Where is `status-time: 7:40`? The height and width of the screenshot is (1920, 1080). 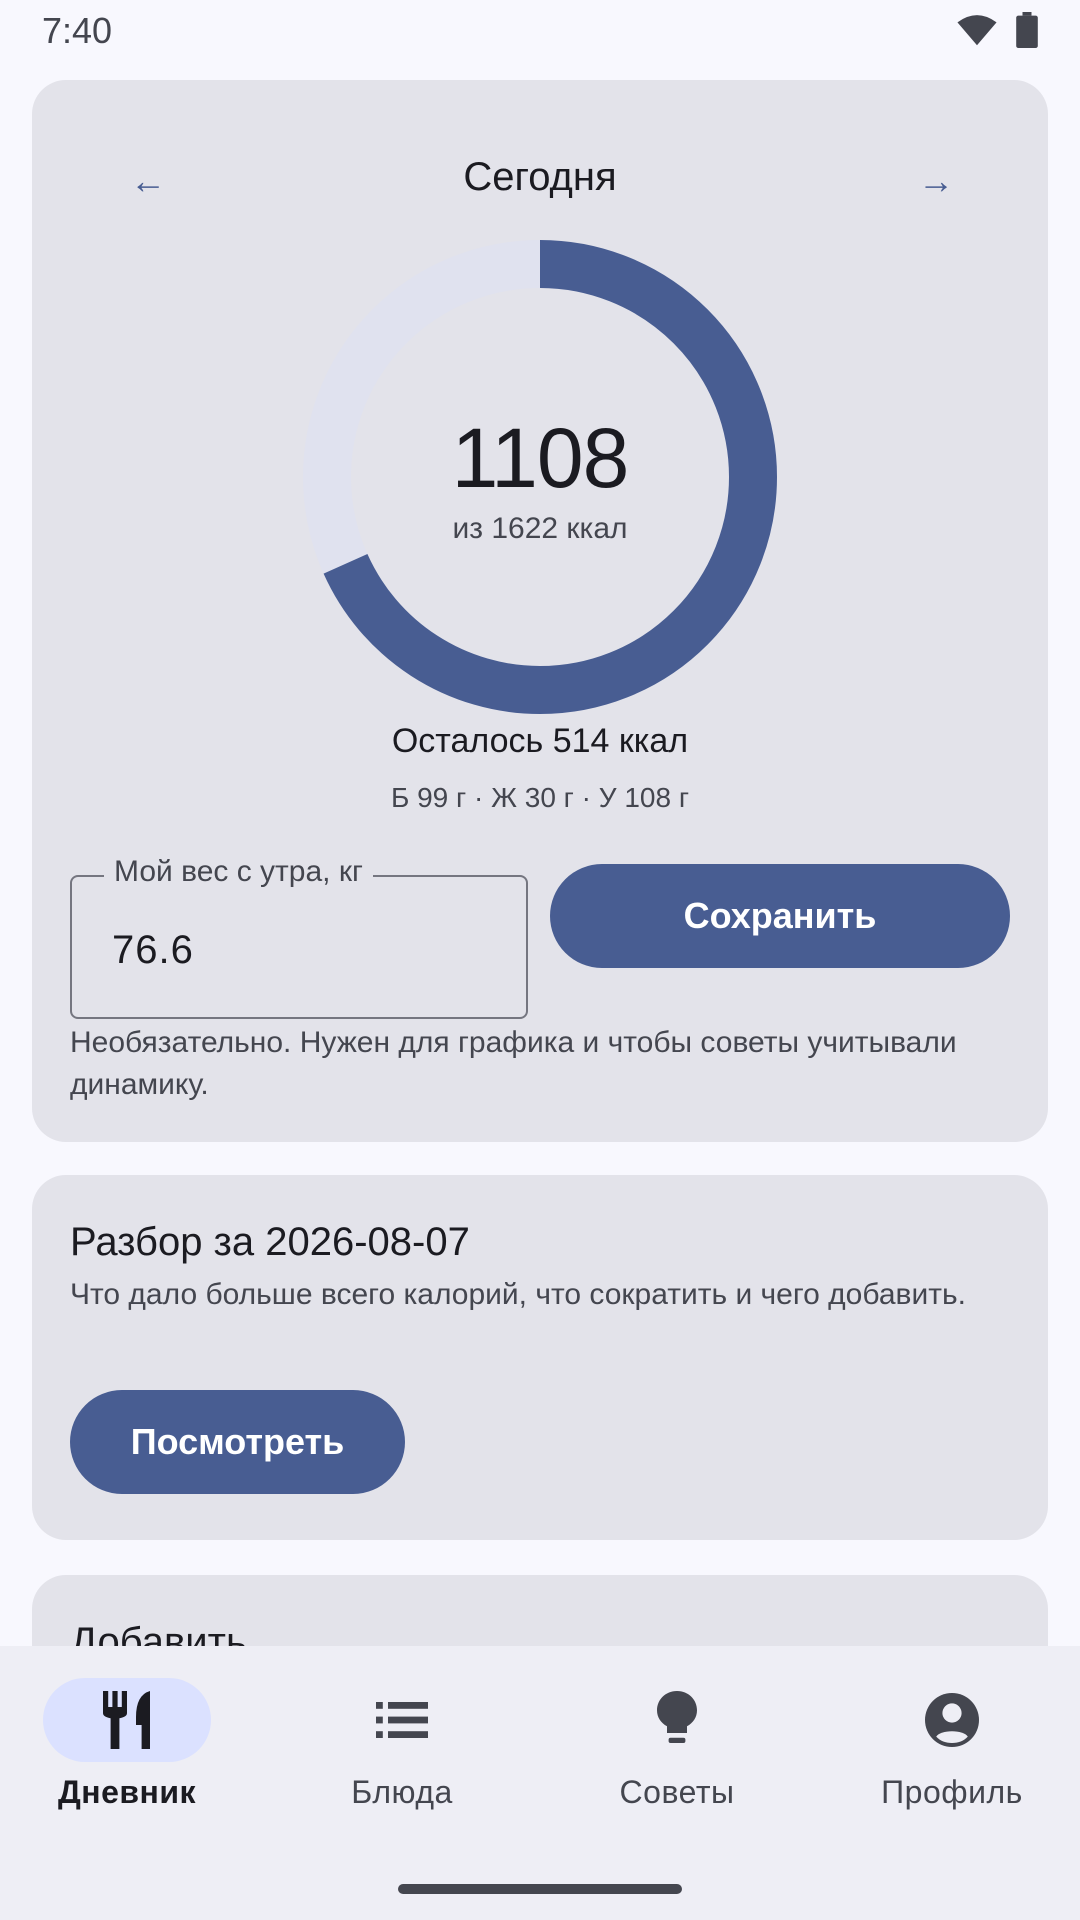 status-time: 7:40 is located at coordinates (77, 30).